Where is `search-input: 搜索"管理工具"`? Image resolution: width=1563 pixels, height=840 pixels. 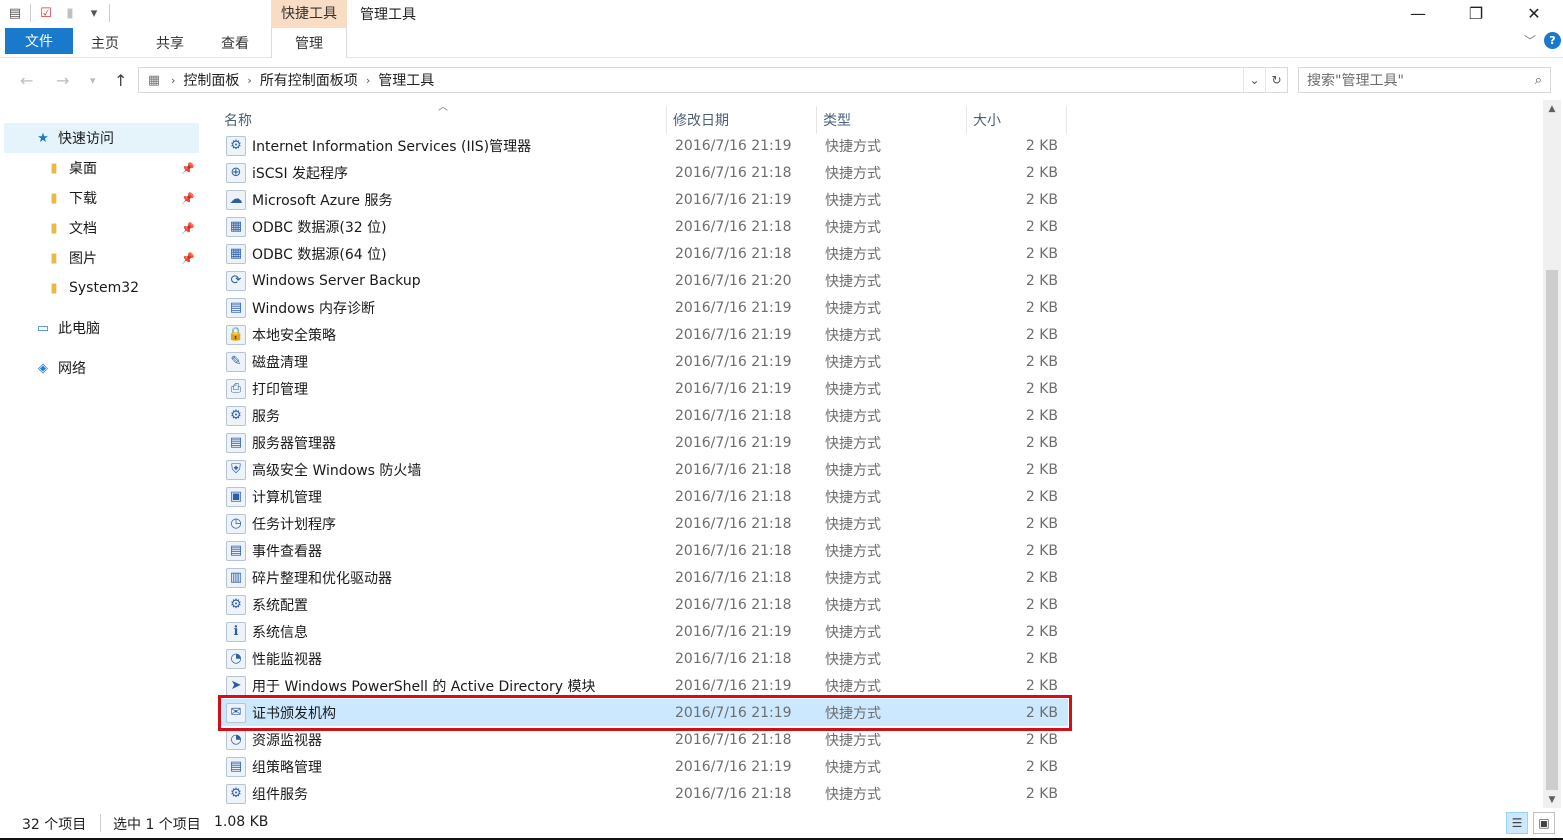 search-input: 搜索"管理工具" is located at coordinates (1355, 80).